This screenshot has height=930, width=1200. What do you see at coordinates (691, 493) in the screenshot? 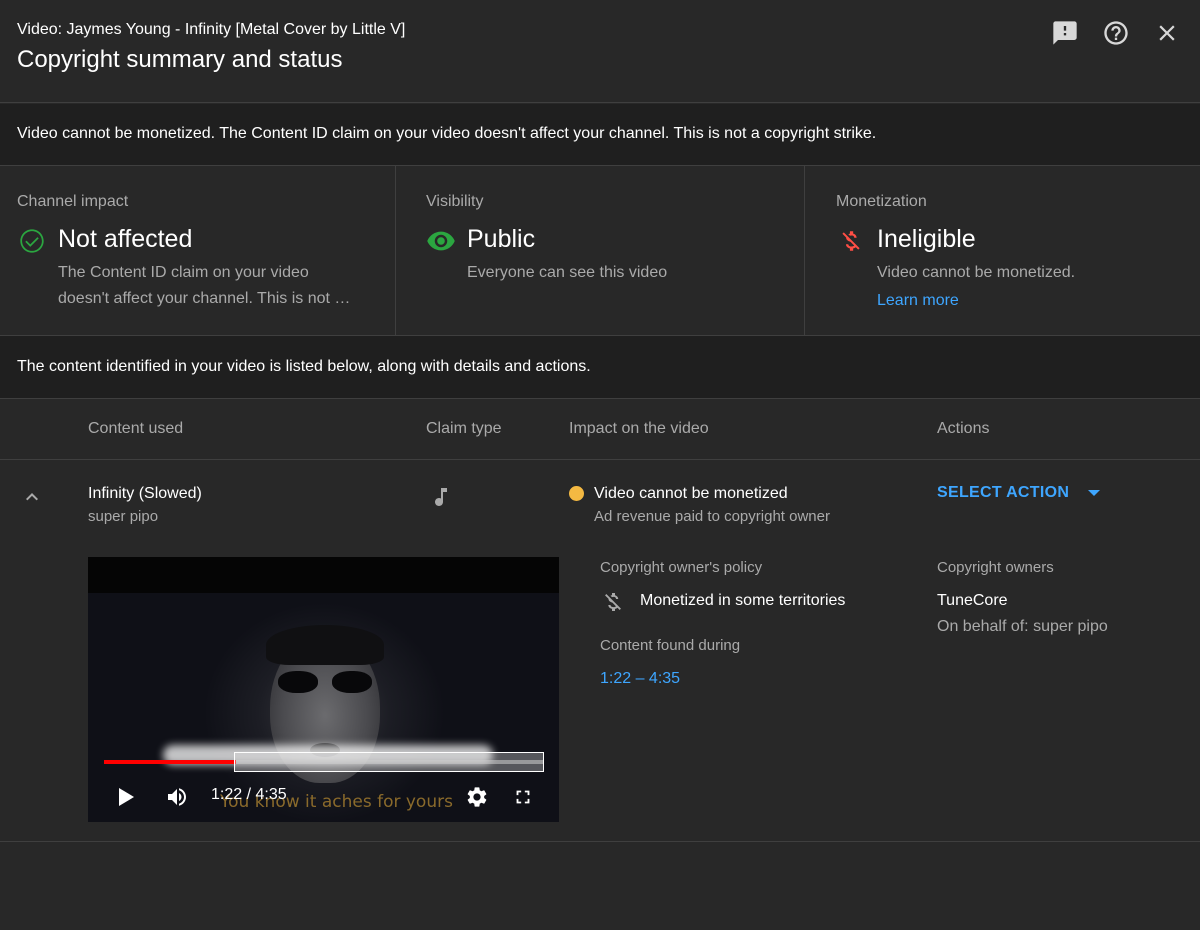
I see `impact-title: Video cannot be monetized` at bounding box center [691, 493].